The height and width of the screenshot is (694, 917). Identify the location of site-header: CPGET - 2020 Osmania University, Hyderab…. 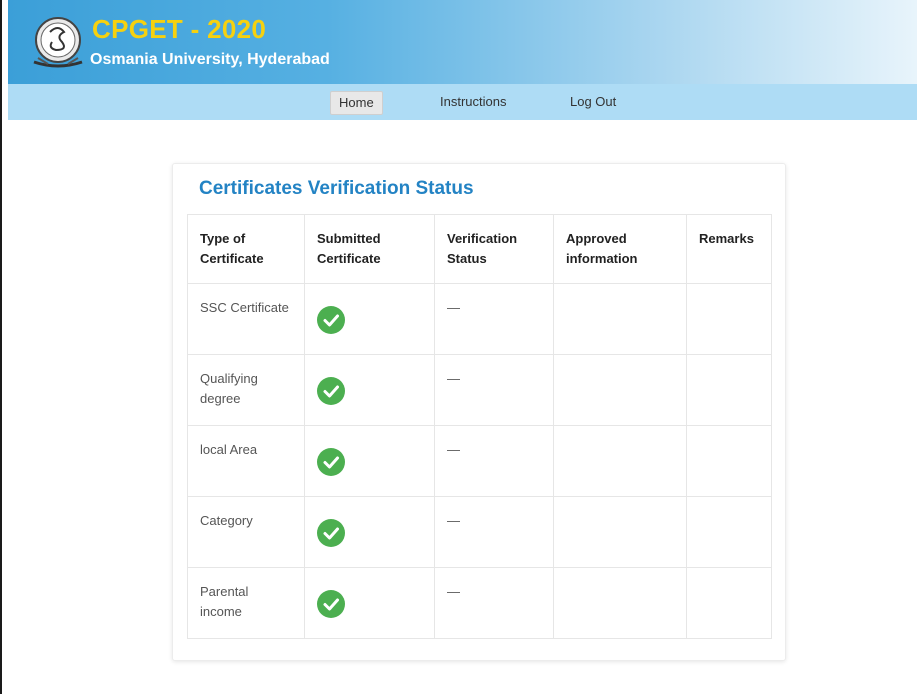
(462, 42).